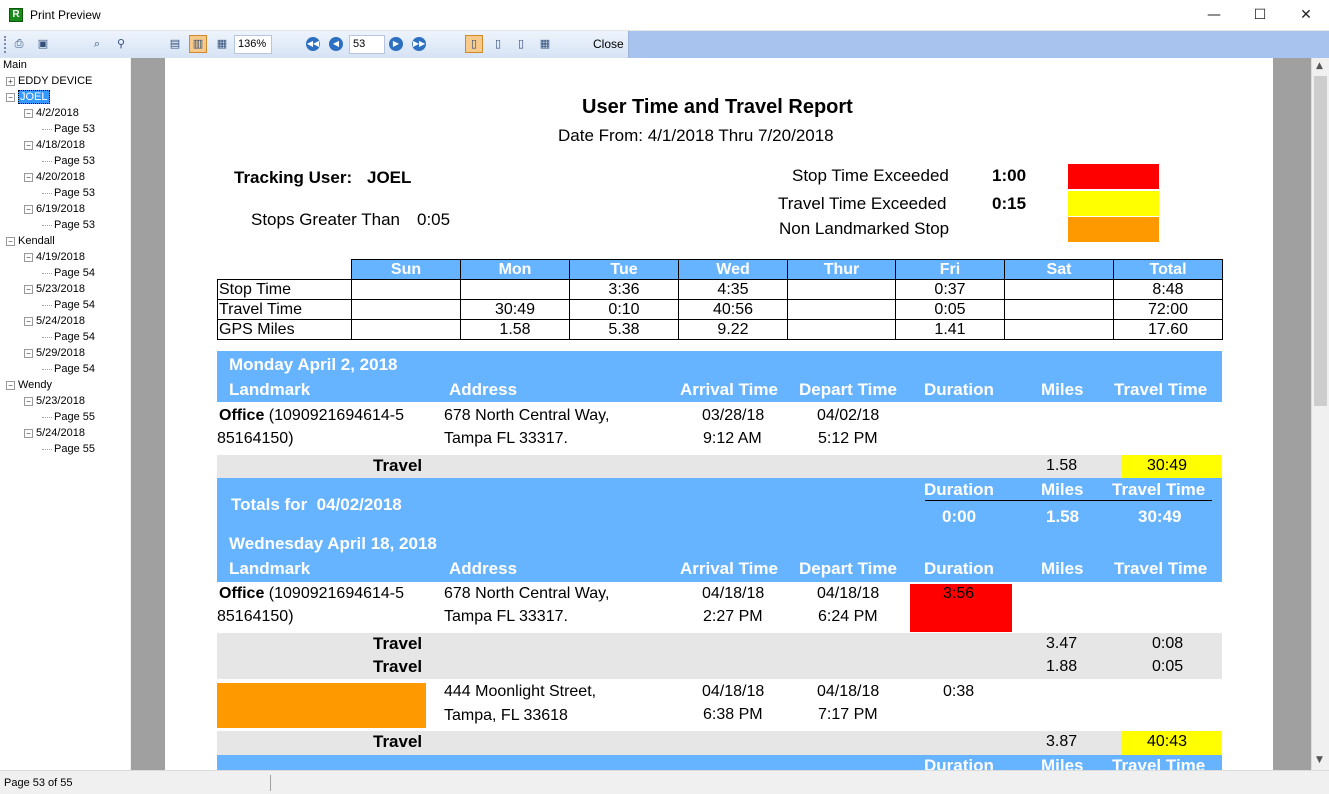 The height and width of the screenshot is (794, 1329). What do you see at coordinates (841, 269) in the screenshot?
I see `header-thur: Thur` at bounding box center [841, 269].